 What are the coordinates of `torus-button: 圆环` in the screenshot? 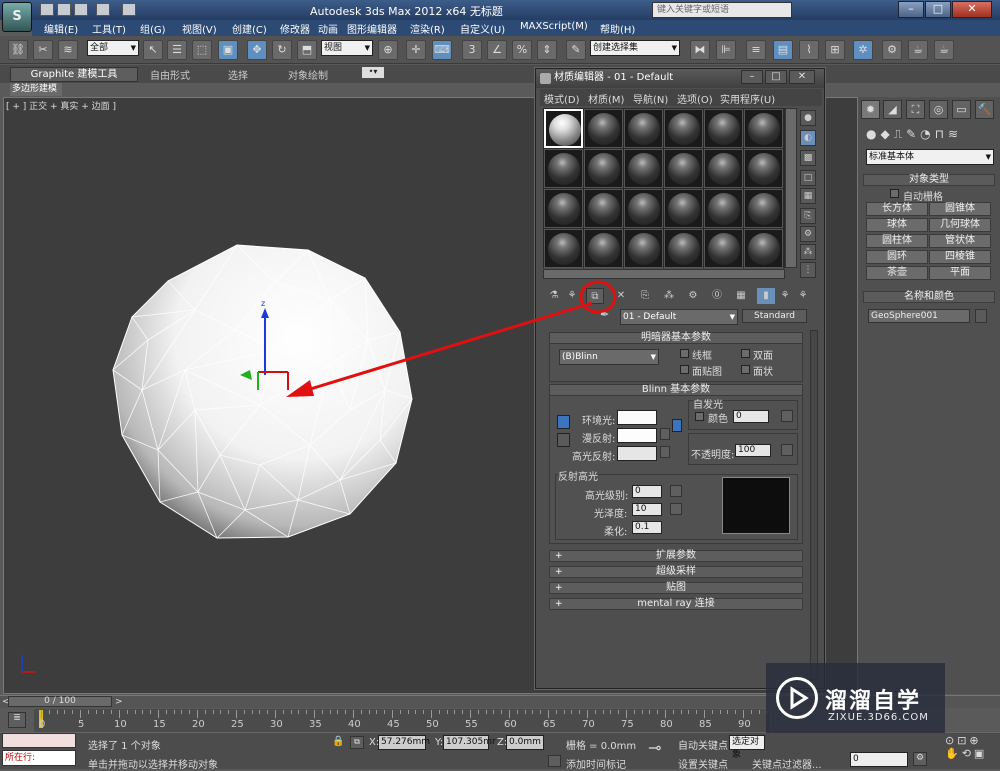 It's located at (897, 257).